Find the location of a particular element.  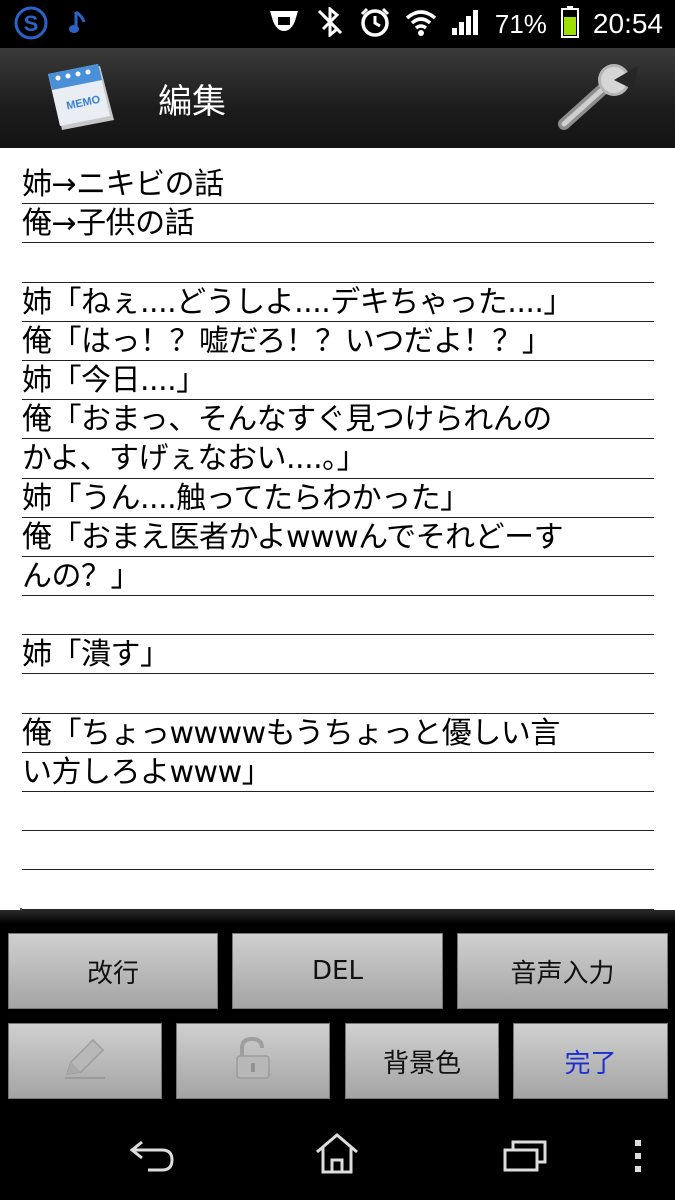

memo-line: 俺「おまえ医者かよwwwんでそれどーす is located at coordinates (338, 537).